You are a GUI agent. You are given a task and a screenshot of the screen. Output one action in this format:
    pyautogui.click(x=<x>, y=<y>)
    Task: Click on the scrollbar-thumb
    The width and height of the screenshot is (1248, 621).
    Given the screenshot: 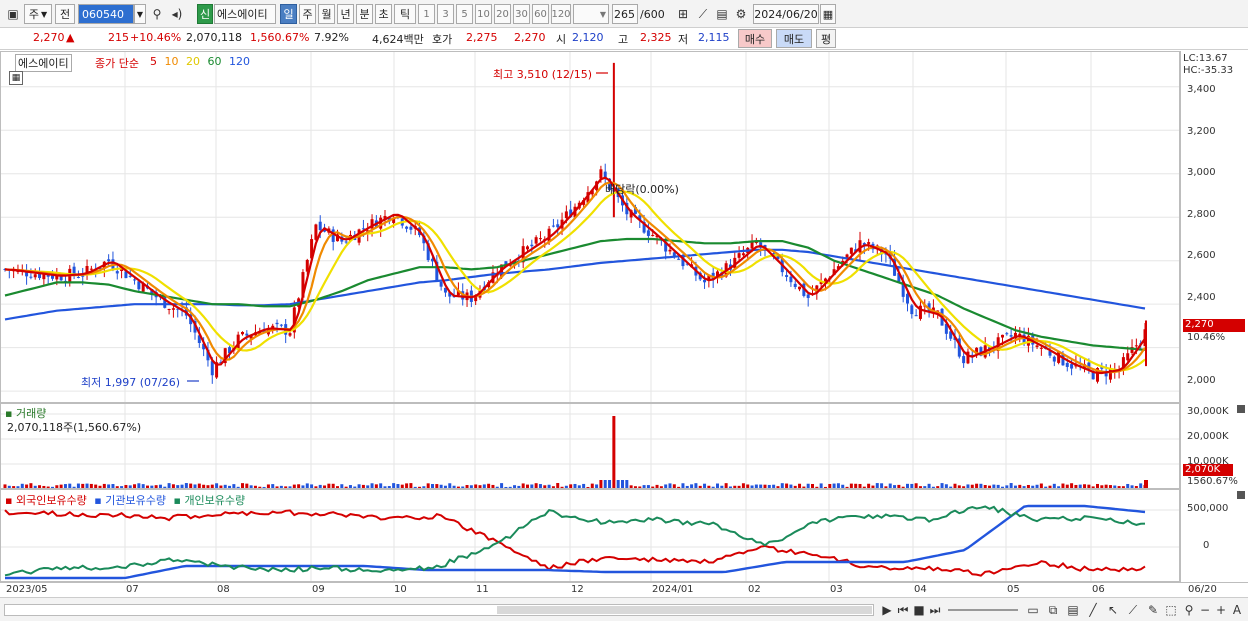 What is the action you would take?
    pyautogui.click(x=684, y=610)
    